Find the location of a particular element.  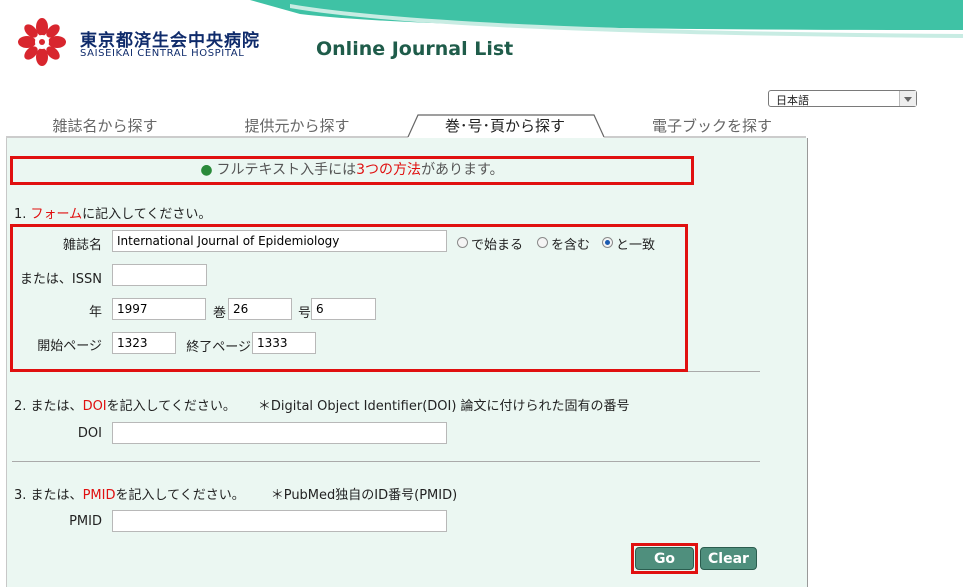

match-exact-radio is located at coordinates (607, 242).